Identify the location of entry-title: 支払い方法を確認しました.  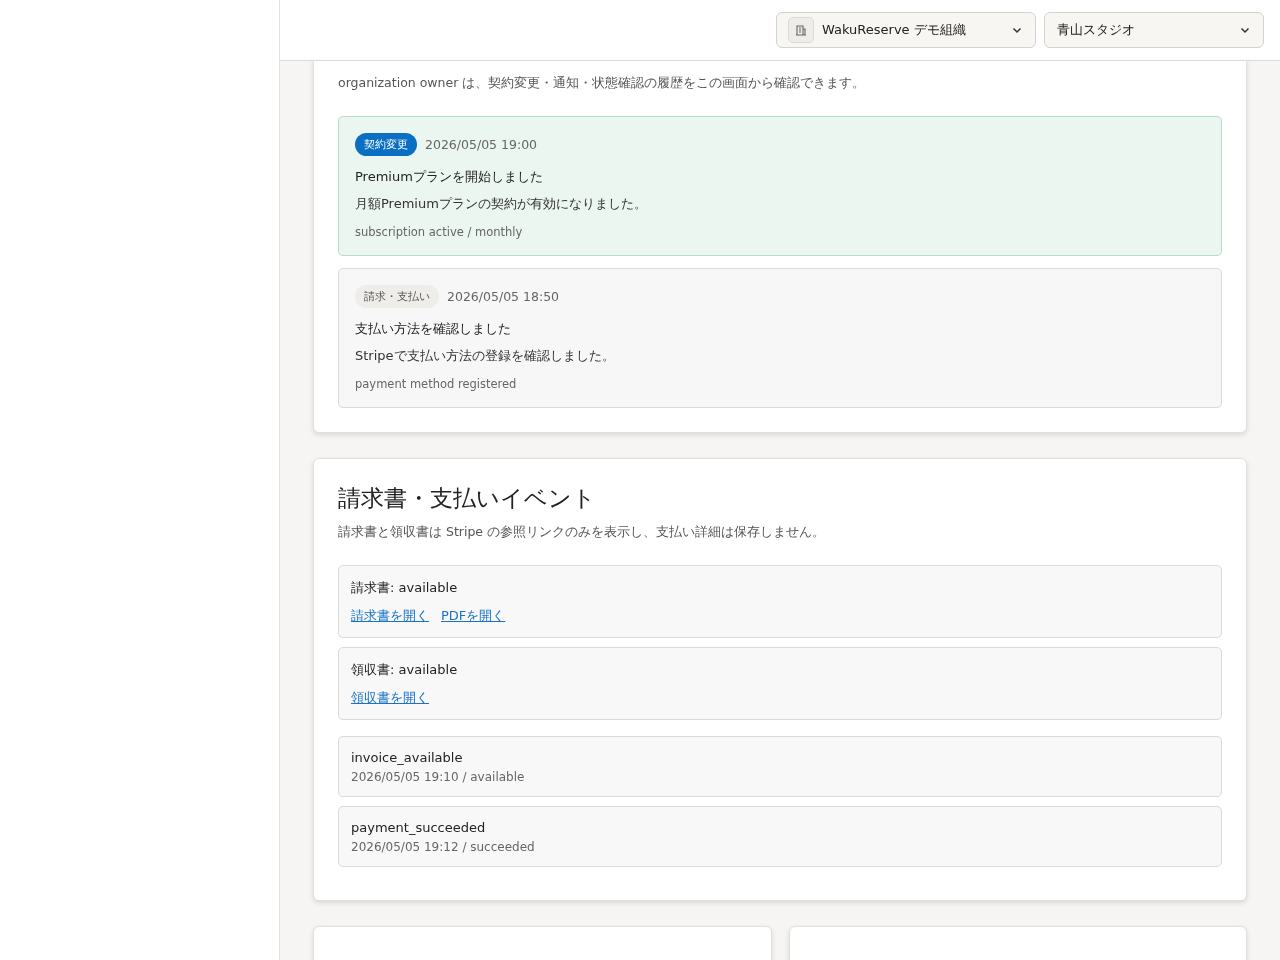
(433, 329).